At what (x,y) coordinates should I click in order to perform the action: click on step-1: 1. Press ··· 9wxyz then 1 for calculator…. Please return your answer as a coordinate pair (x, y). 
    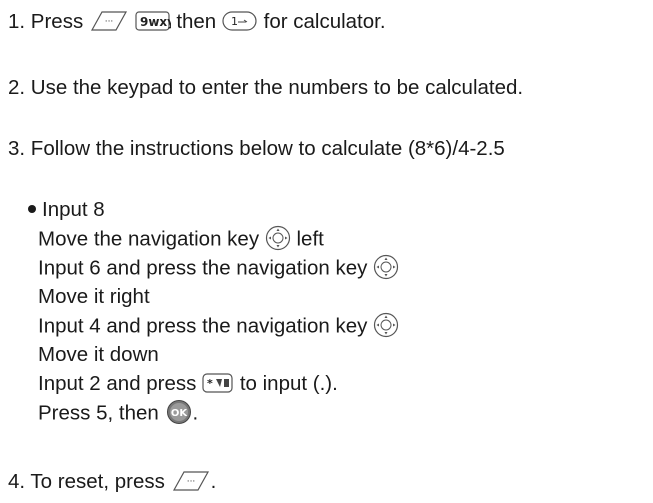
    Looking at the image, I should click on (197, 22).